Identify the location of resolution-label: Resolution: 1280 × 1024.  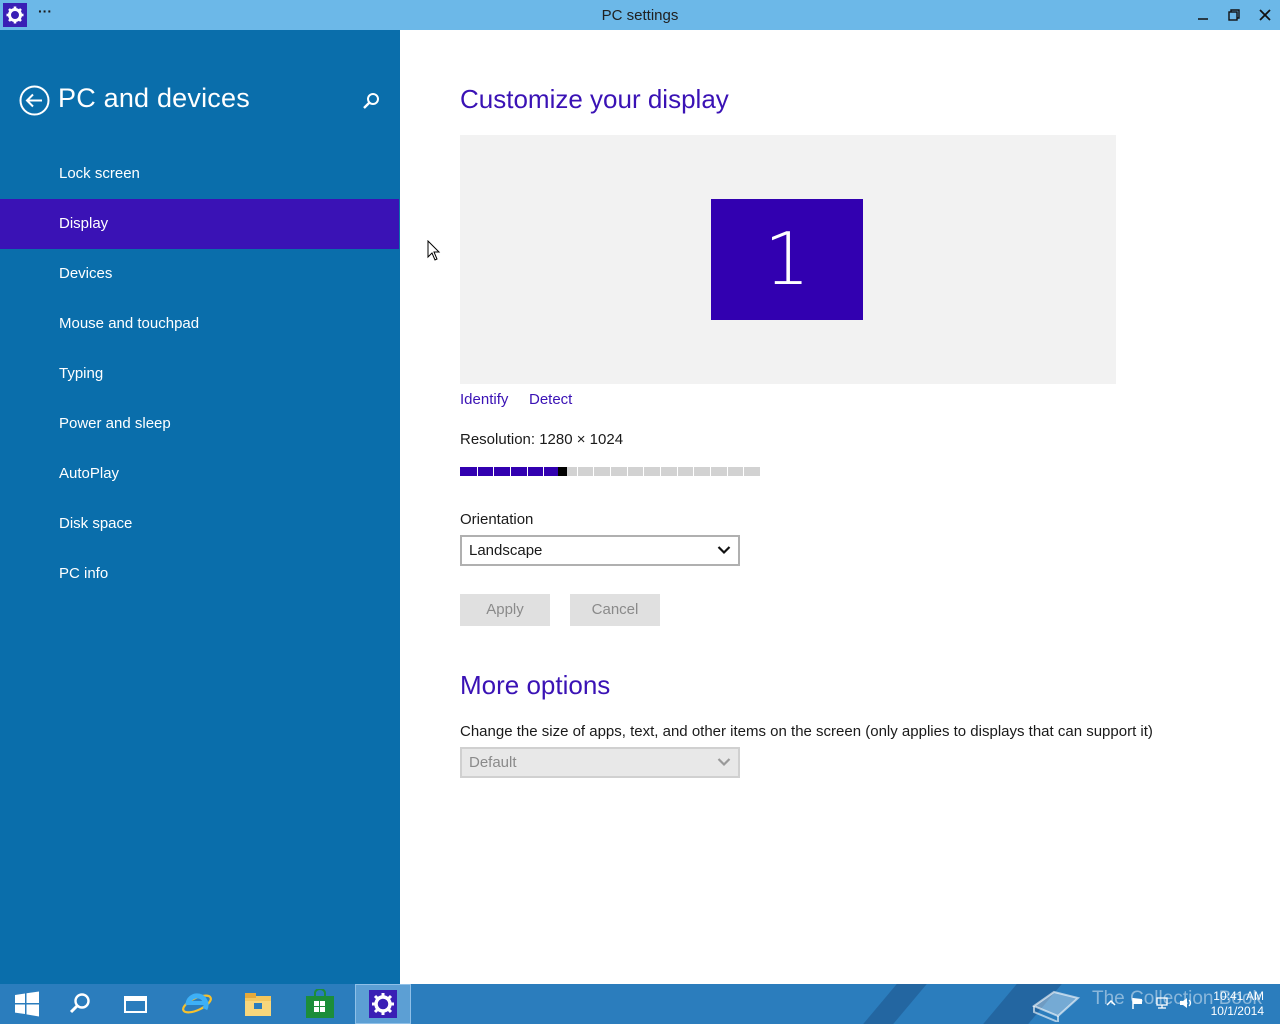
(542, 439).